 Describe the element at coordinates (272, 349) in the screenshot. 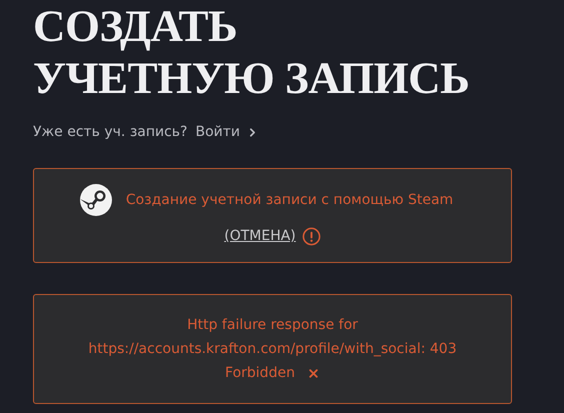

I see `error-message: https://accounts.krafton.com/profile/with_social: 403` at that location.